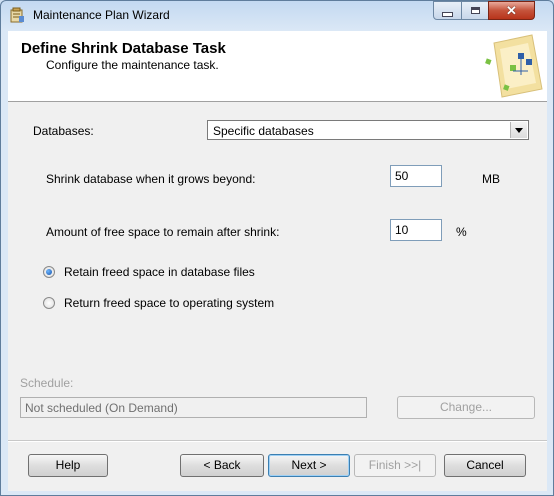  What do you see at coordinates (68, 465) in the screenshot?
I see `help-button: Help` at bounding box center [68, 465].